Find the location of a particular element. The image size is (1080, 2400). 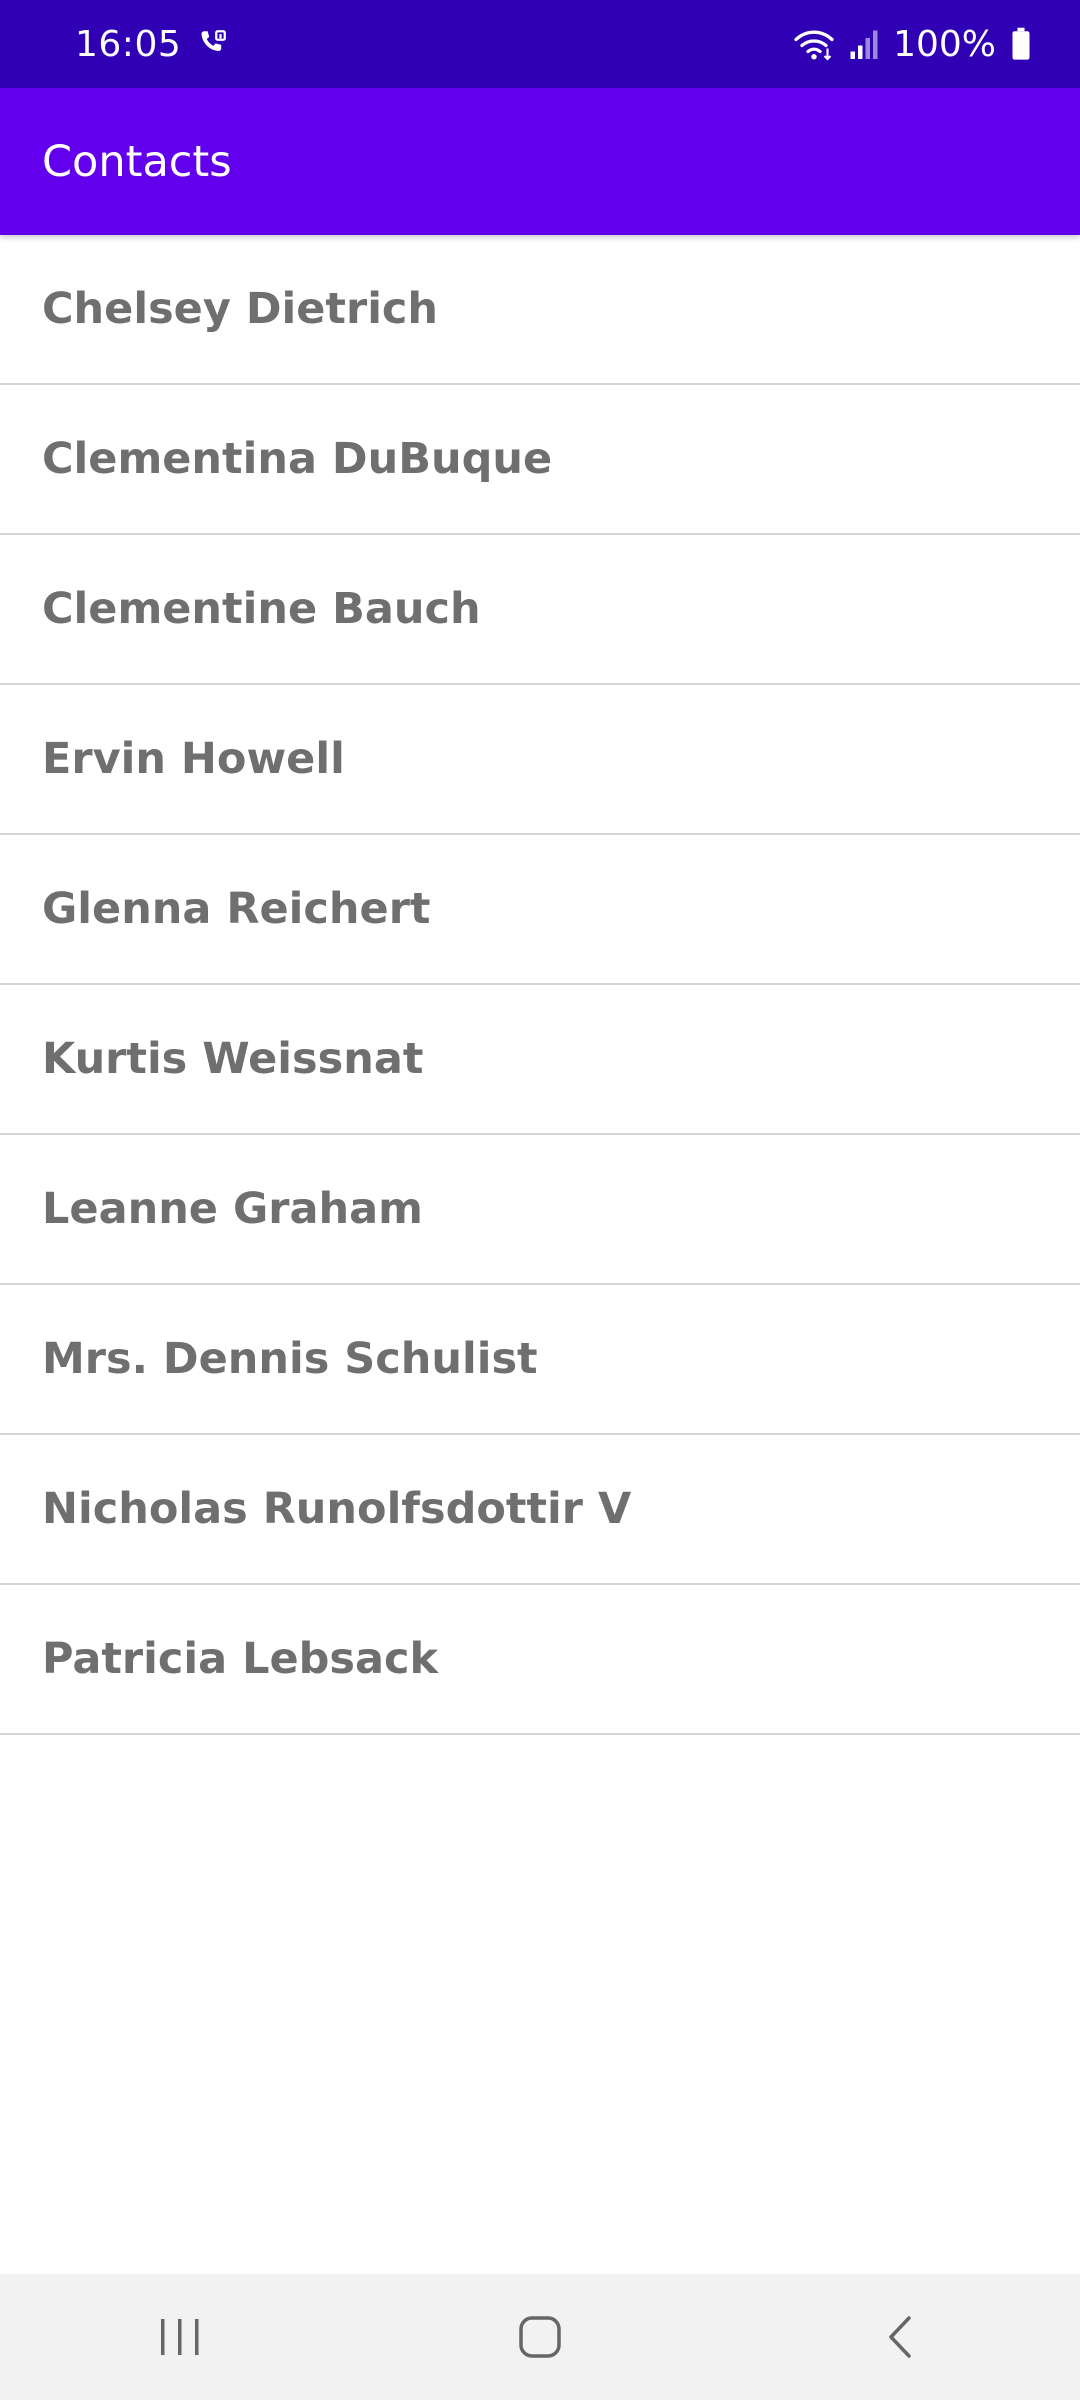

contact-name: Clementina DuBuque is located at coordinates (297, 459).